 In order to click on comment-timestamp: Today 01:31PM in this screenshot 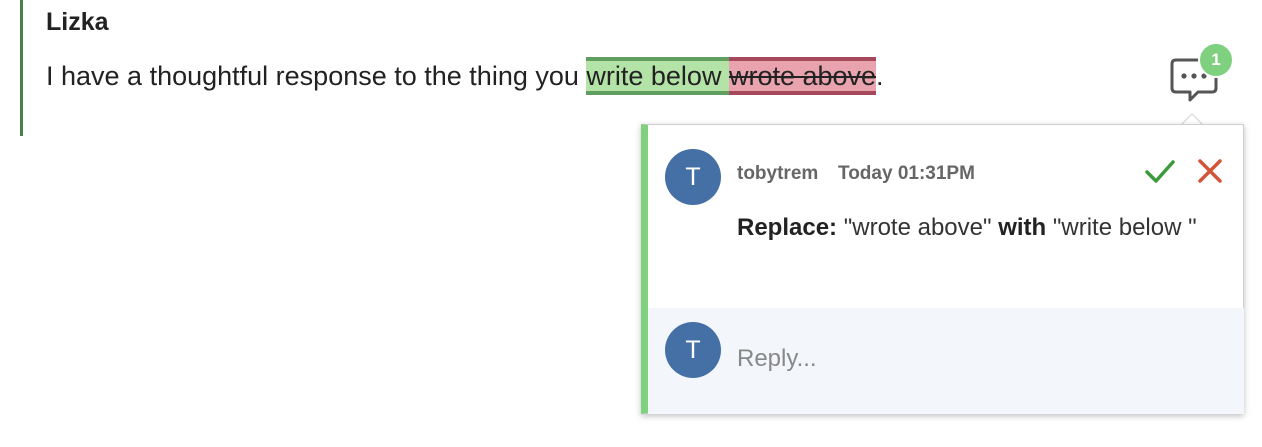, I will do `click(906, 173)`.